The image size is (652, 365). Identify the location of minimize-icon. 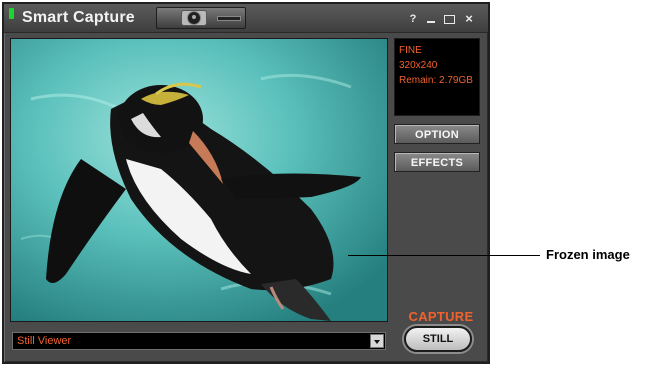
(431, 22).